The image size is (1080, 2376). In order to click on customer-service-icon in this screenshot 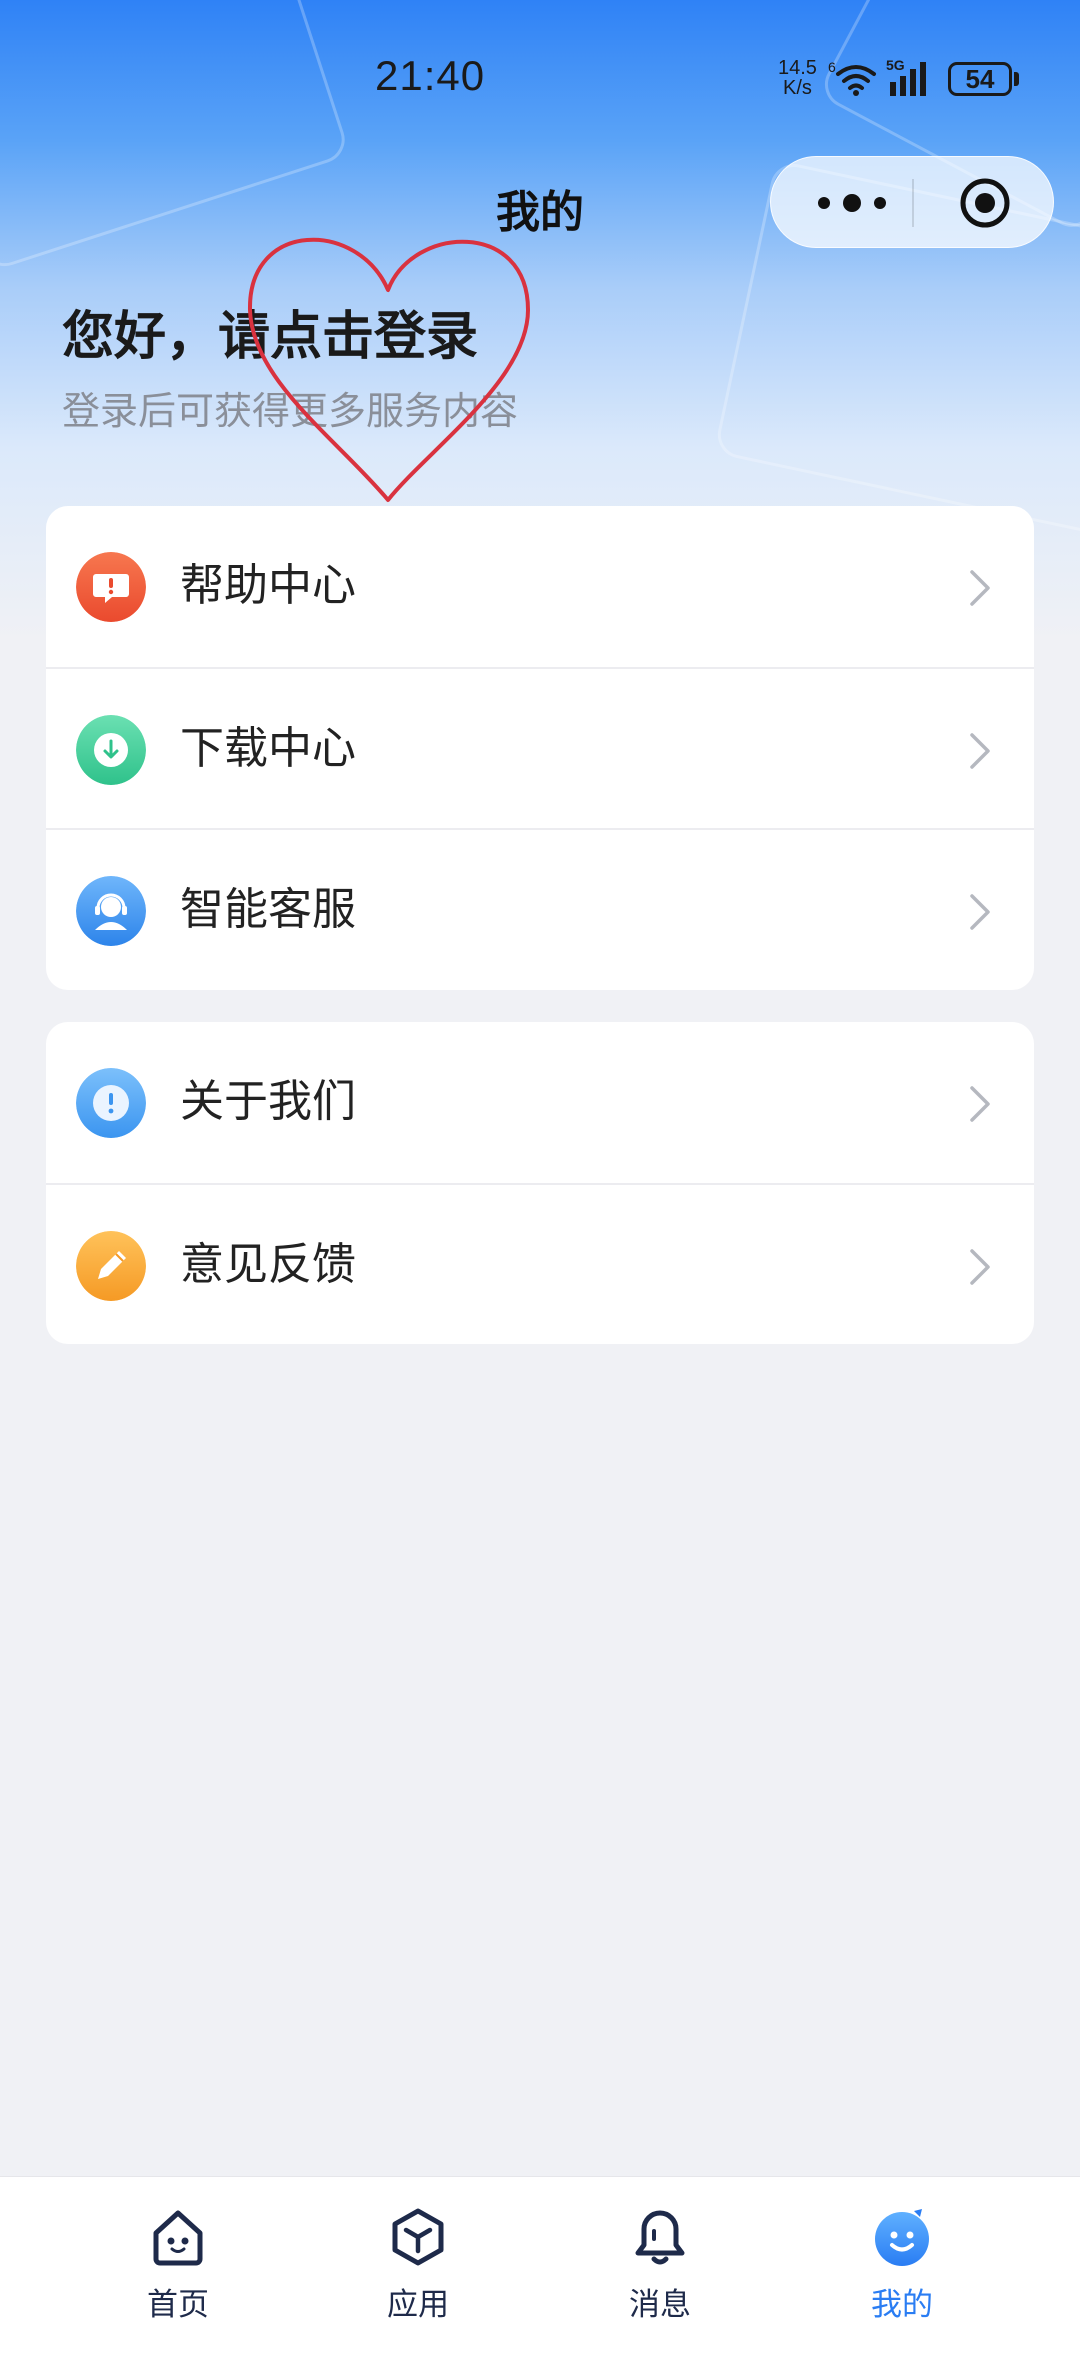, I will do `click(111, 911)`.